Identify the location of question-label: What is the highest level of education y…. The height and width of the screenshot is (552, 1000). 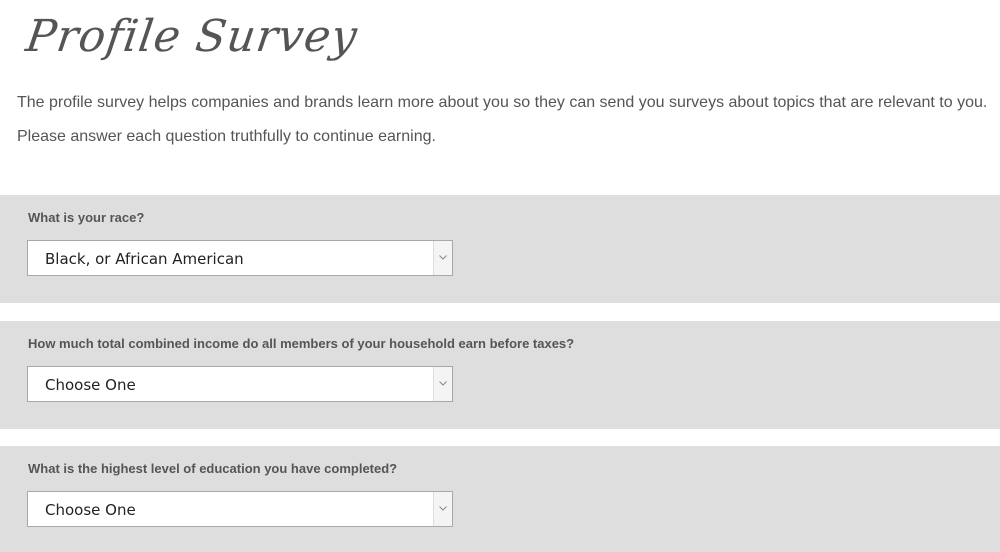
(213, 468).